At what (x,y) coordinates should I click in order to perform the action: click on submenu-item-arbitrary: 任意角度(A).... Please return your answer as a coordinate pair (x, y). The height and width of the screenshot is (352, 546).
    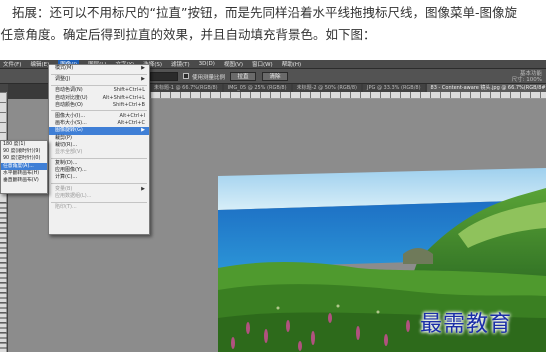
    Looking at the image, I should click on (24, 166).